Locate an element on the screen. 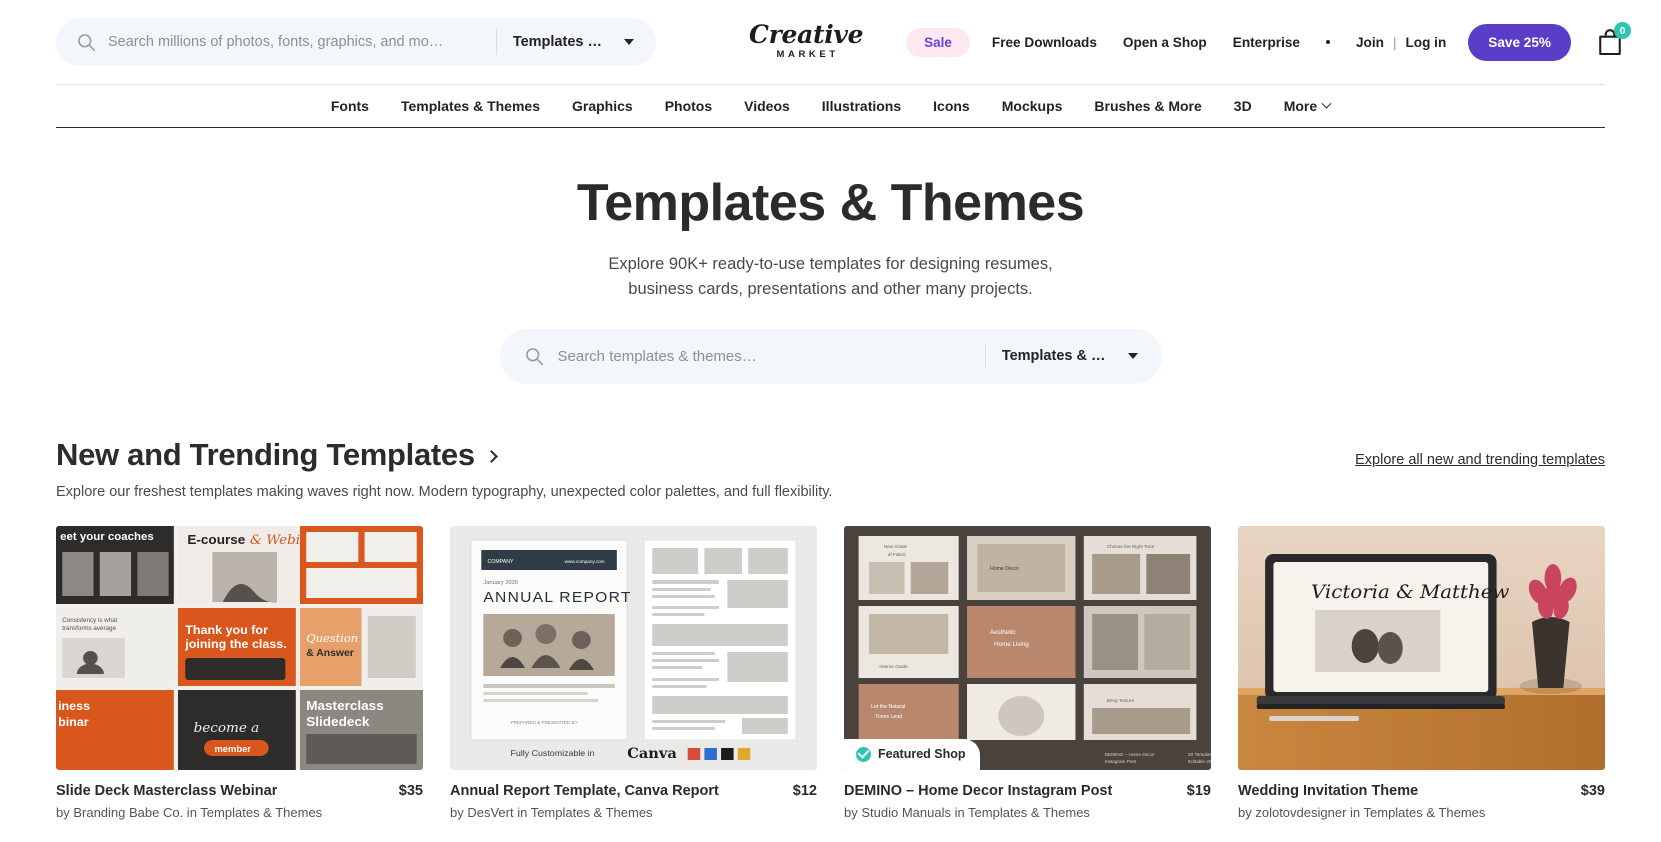  nav-item-videos: Videos is located at coordinates (767, 106).